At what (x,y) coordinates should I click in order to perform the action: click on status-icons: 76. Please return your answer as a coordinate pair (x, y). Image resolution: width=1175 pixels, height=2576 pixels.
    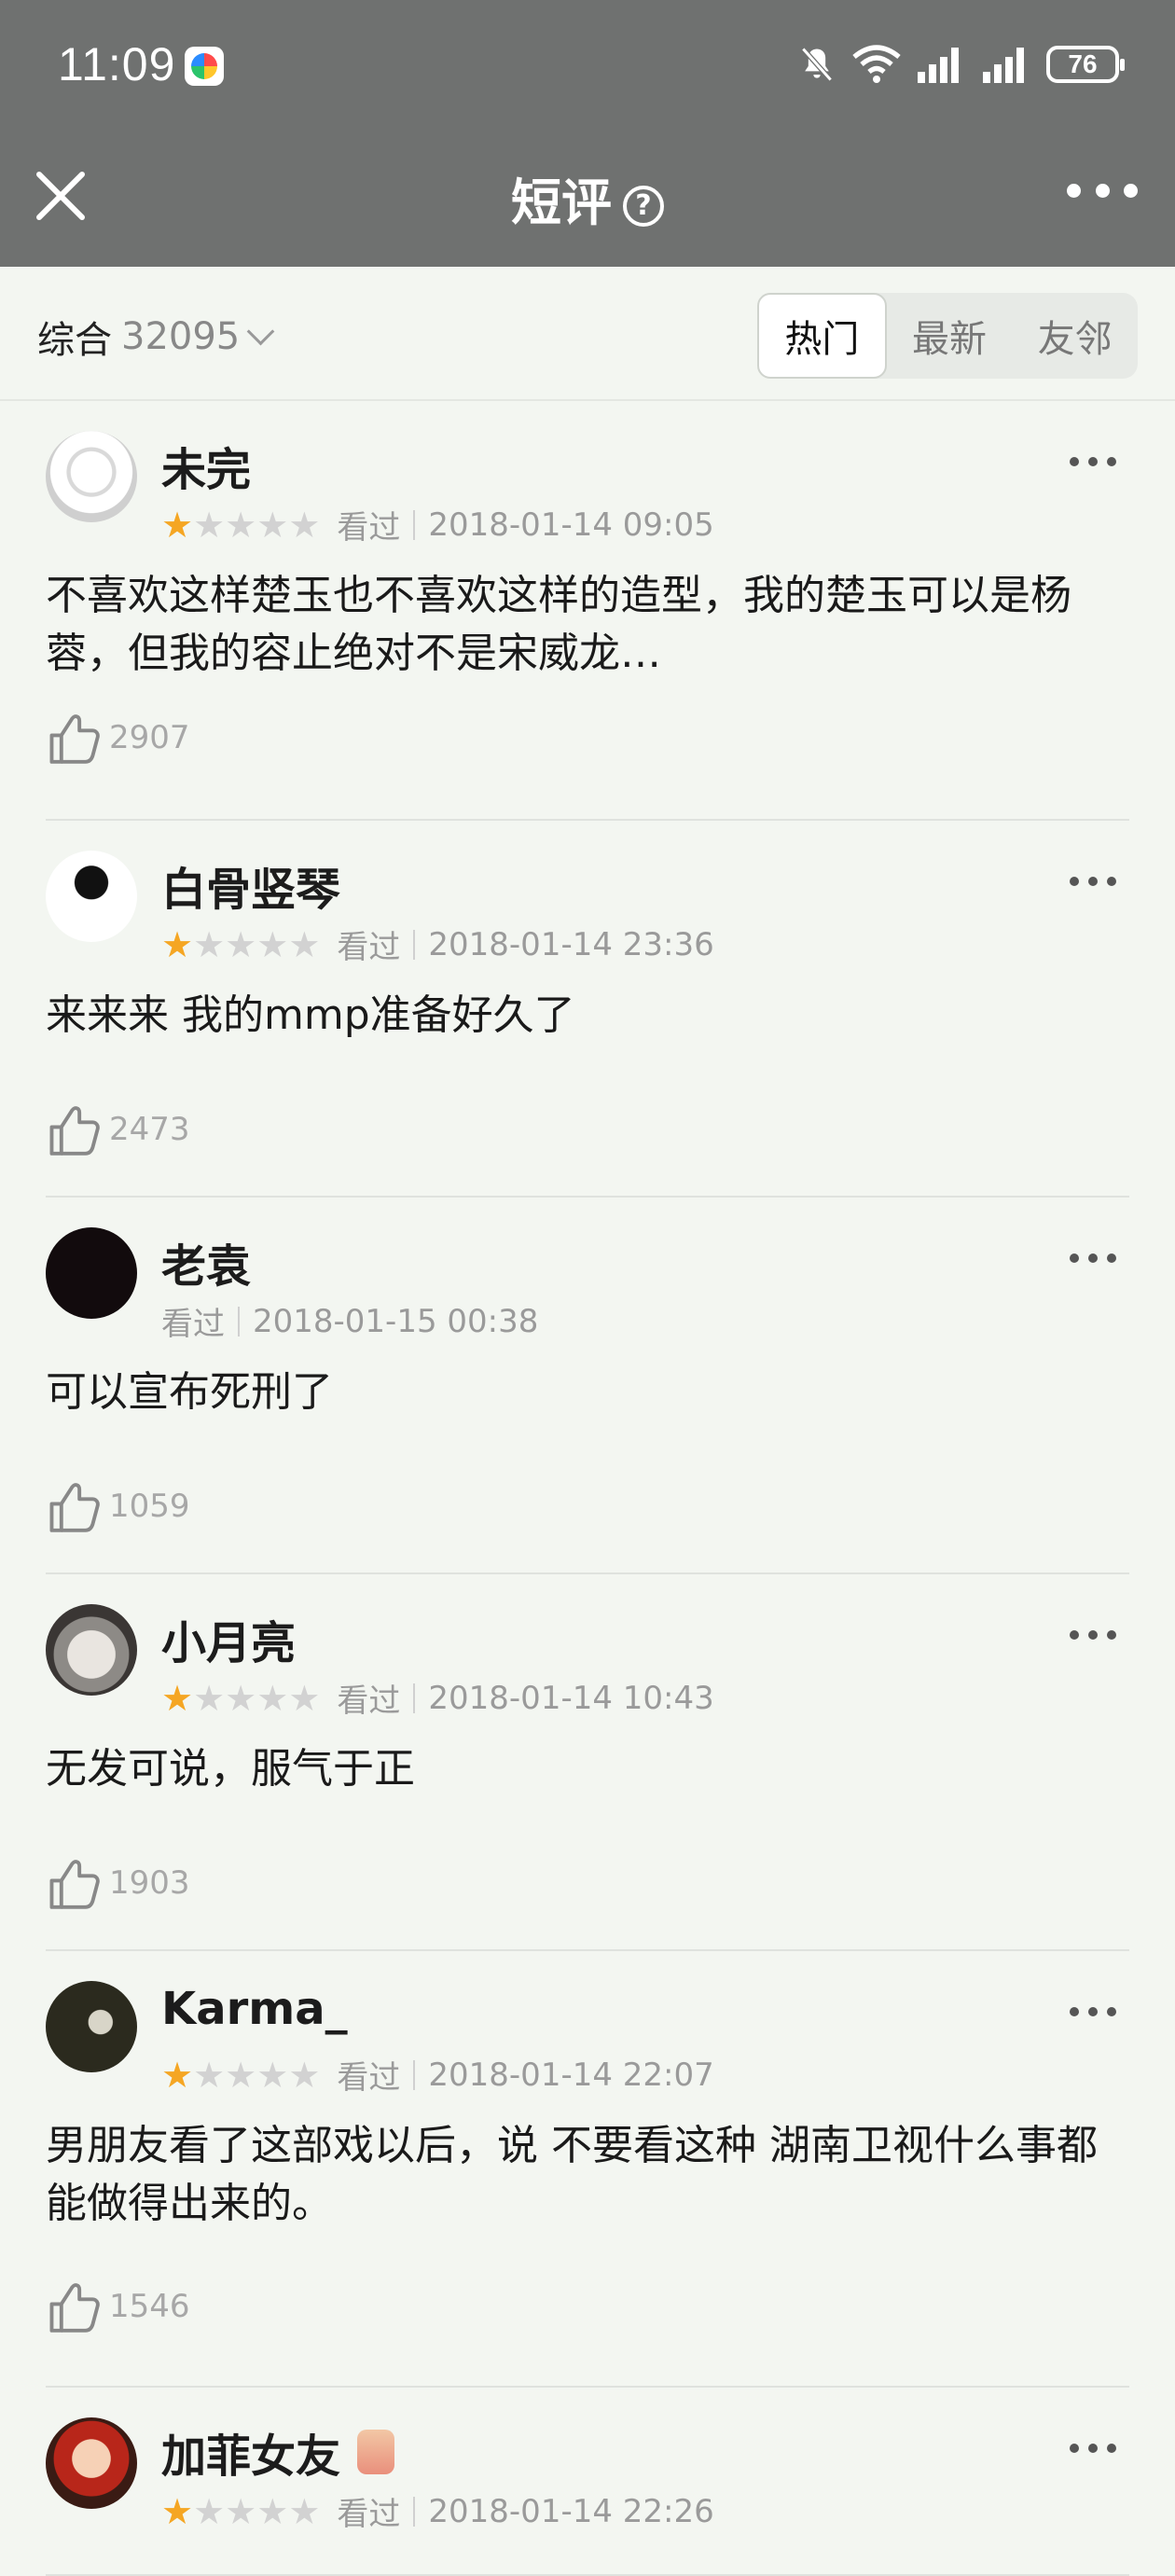
    Looking at the image, I should click on (961, 64).